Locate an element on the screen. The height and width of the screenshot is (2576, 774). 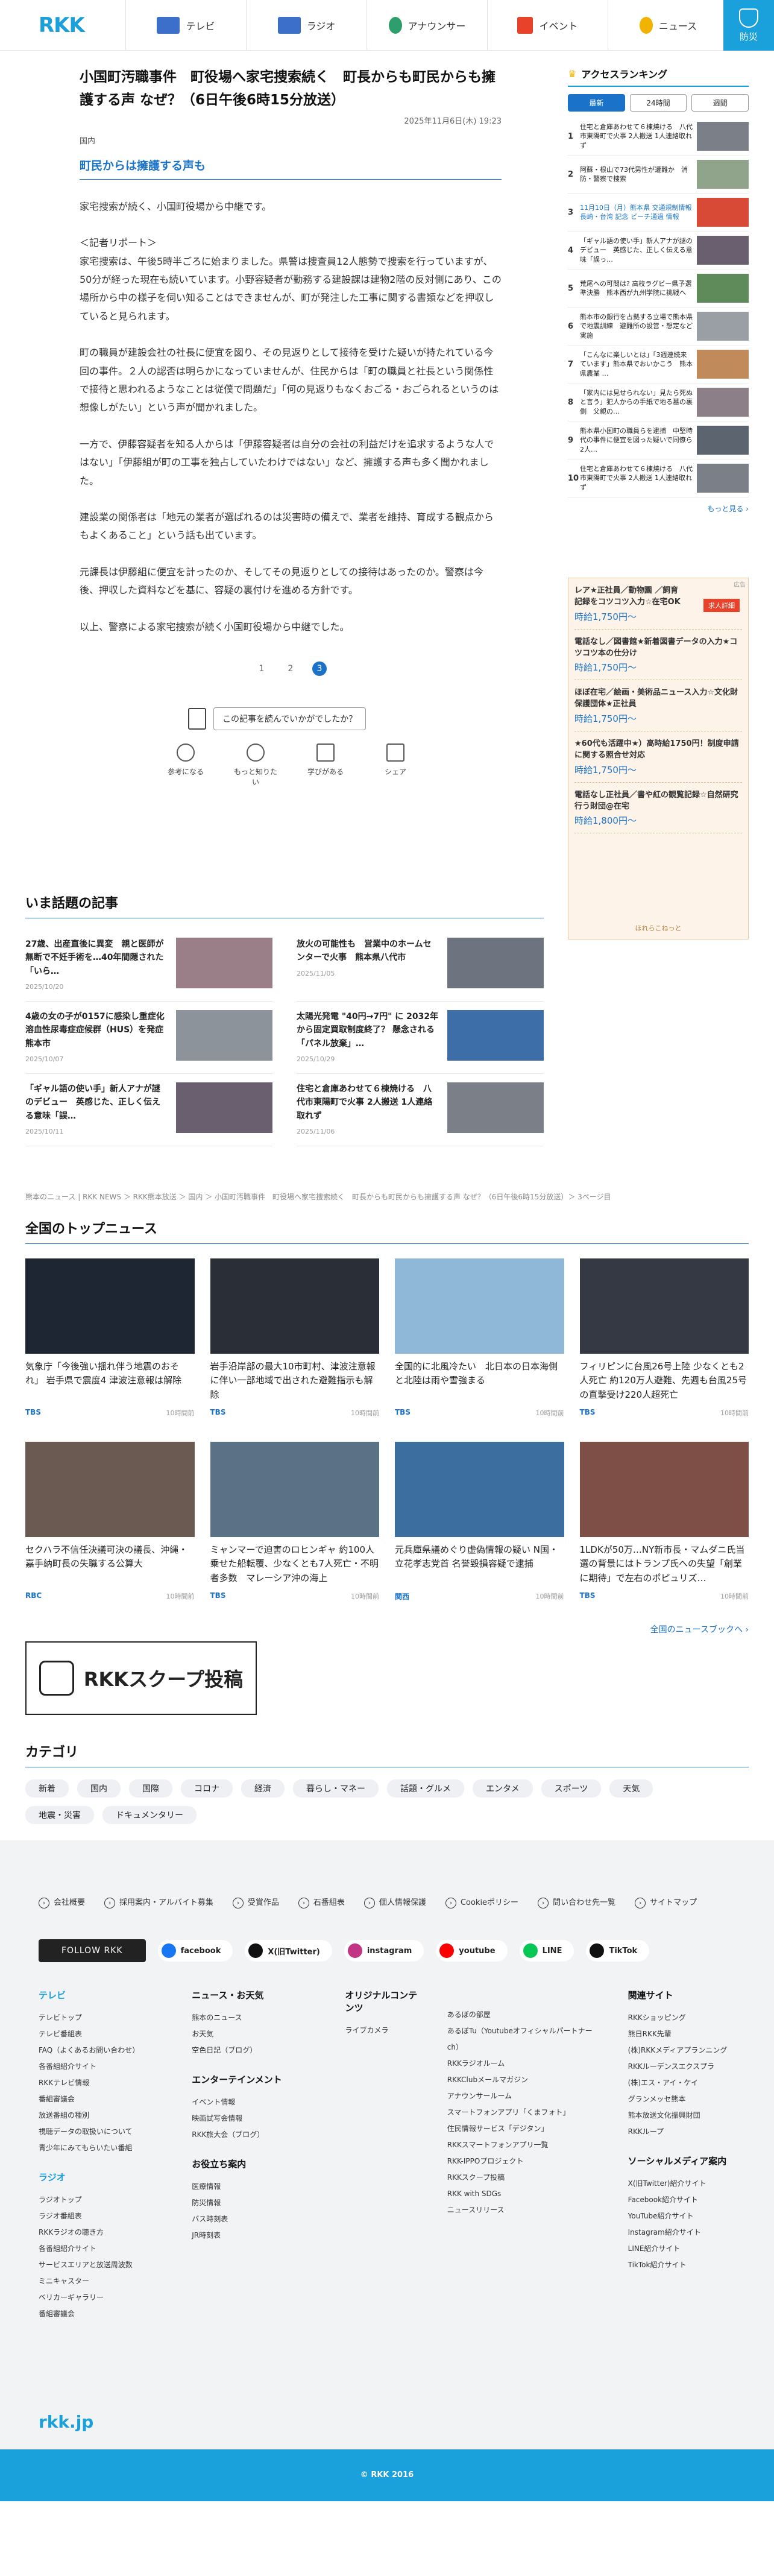
footer-item: ライブカメラ is located at coordinates (384, 2030).